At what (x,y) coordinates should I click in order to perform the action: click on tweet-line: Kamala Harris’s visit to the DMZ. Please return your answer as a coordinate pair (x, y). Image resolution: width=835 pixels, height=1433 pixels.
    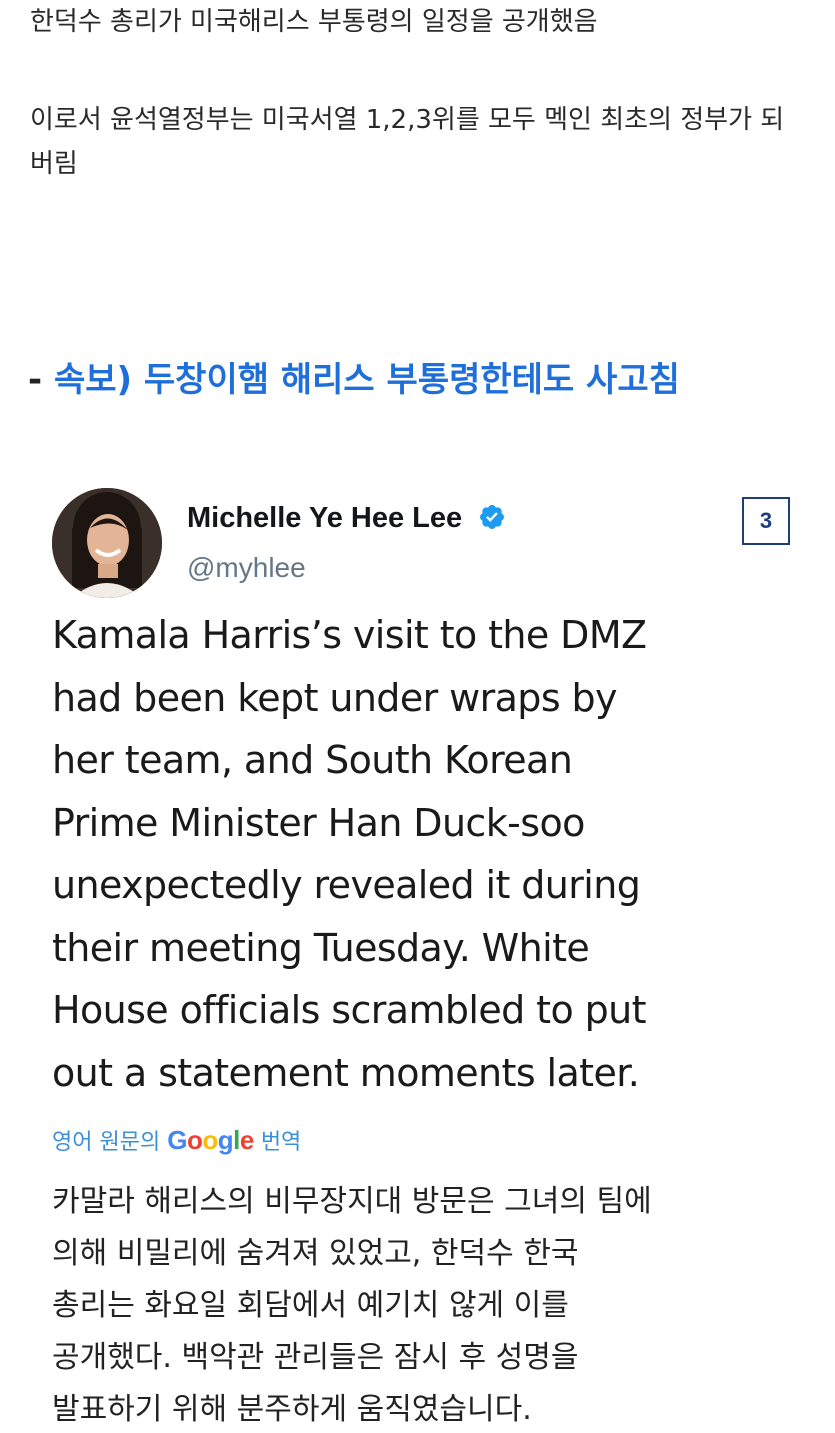
    Looking at the image, I should click on (349, 635).